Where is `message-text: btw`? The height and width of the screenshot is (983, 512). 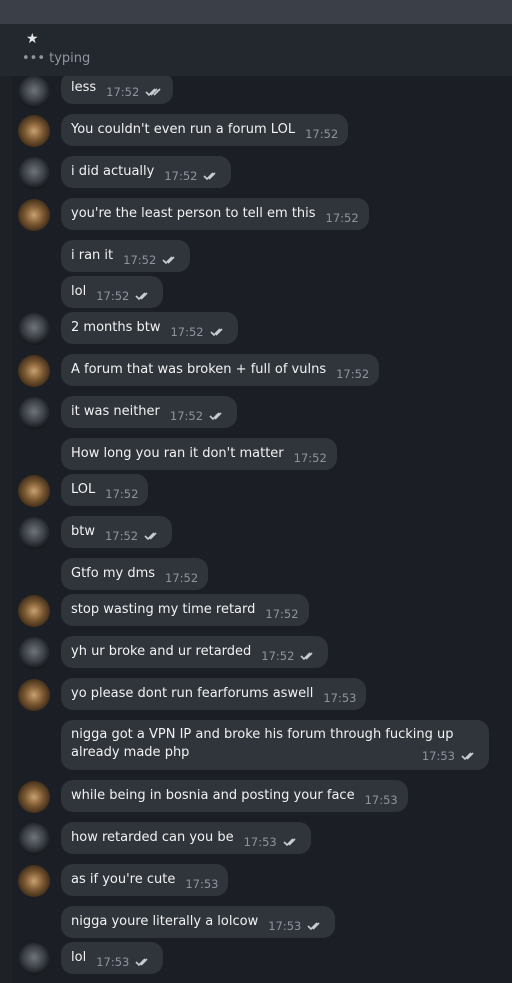
message-text: btw is located at coordinates (83, 531).